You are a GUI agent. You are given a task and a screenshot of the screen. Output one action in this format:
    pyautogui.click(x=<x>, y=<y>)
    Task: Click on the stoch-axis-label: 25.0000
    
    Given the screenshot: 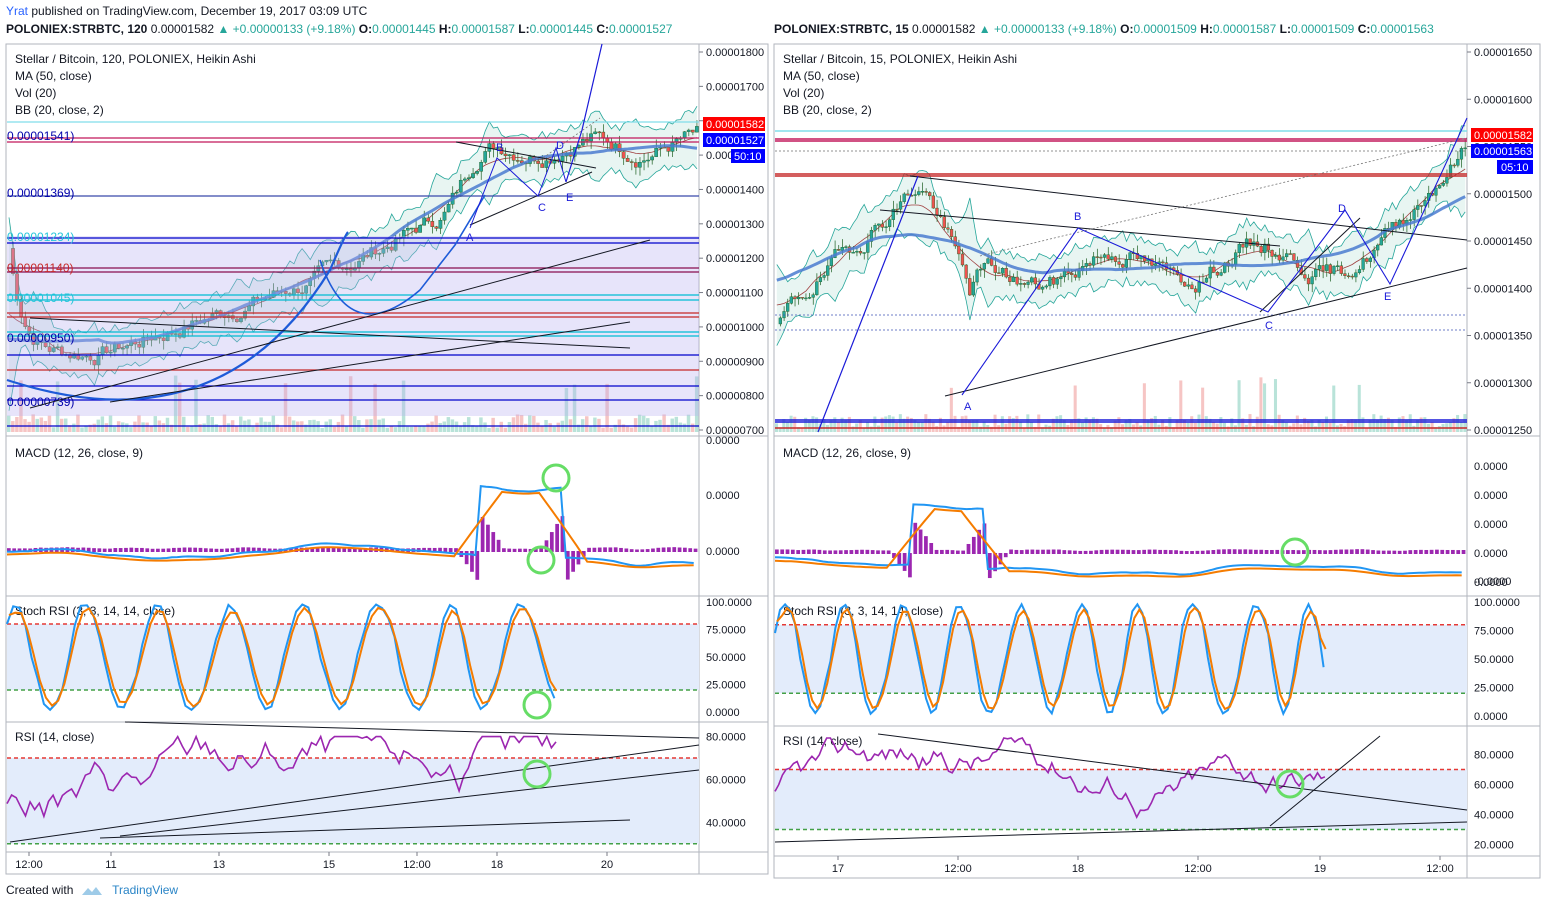 What is the action you would take?
    pyautogui.click(x=1494, y=689)
    